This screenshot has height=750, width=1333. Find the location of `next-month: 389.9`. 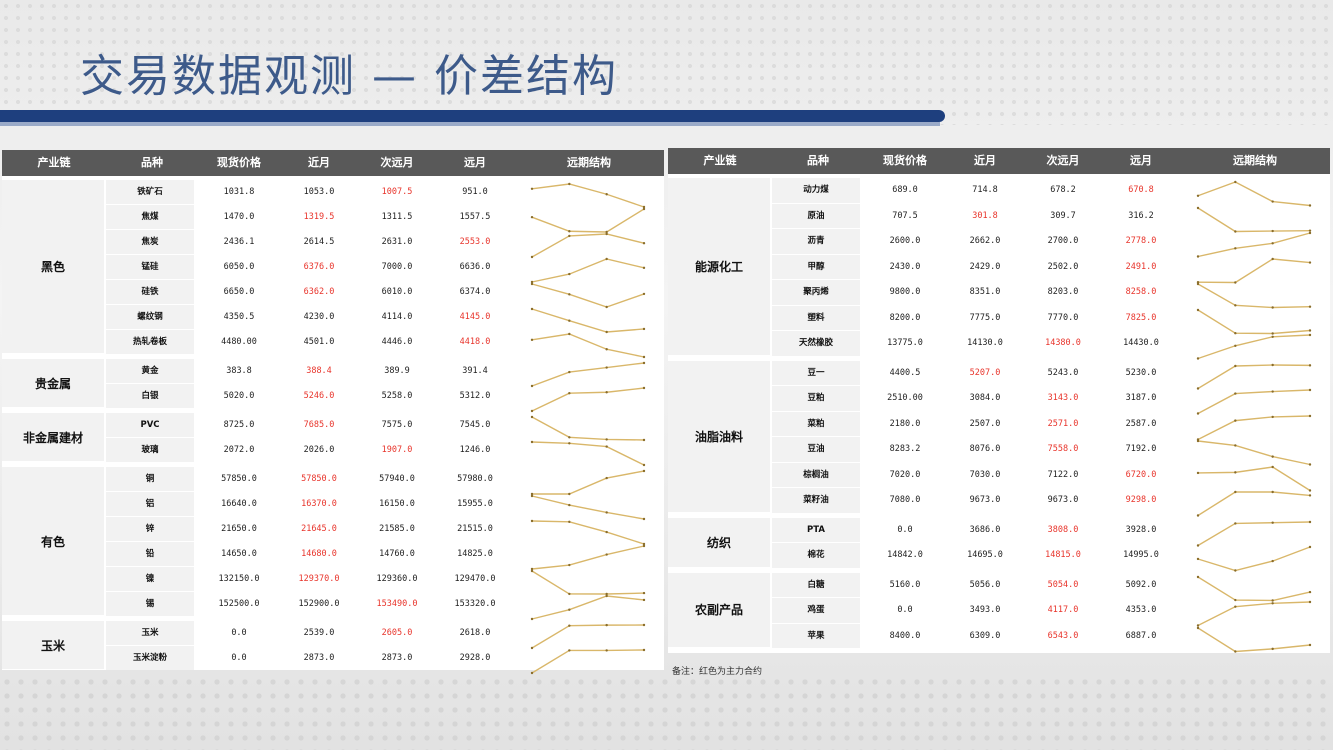

next-month: 389.9 is located at coordinates (397, 371).